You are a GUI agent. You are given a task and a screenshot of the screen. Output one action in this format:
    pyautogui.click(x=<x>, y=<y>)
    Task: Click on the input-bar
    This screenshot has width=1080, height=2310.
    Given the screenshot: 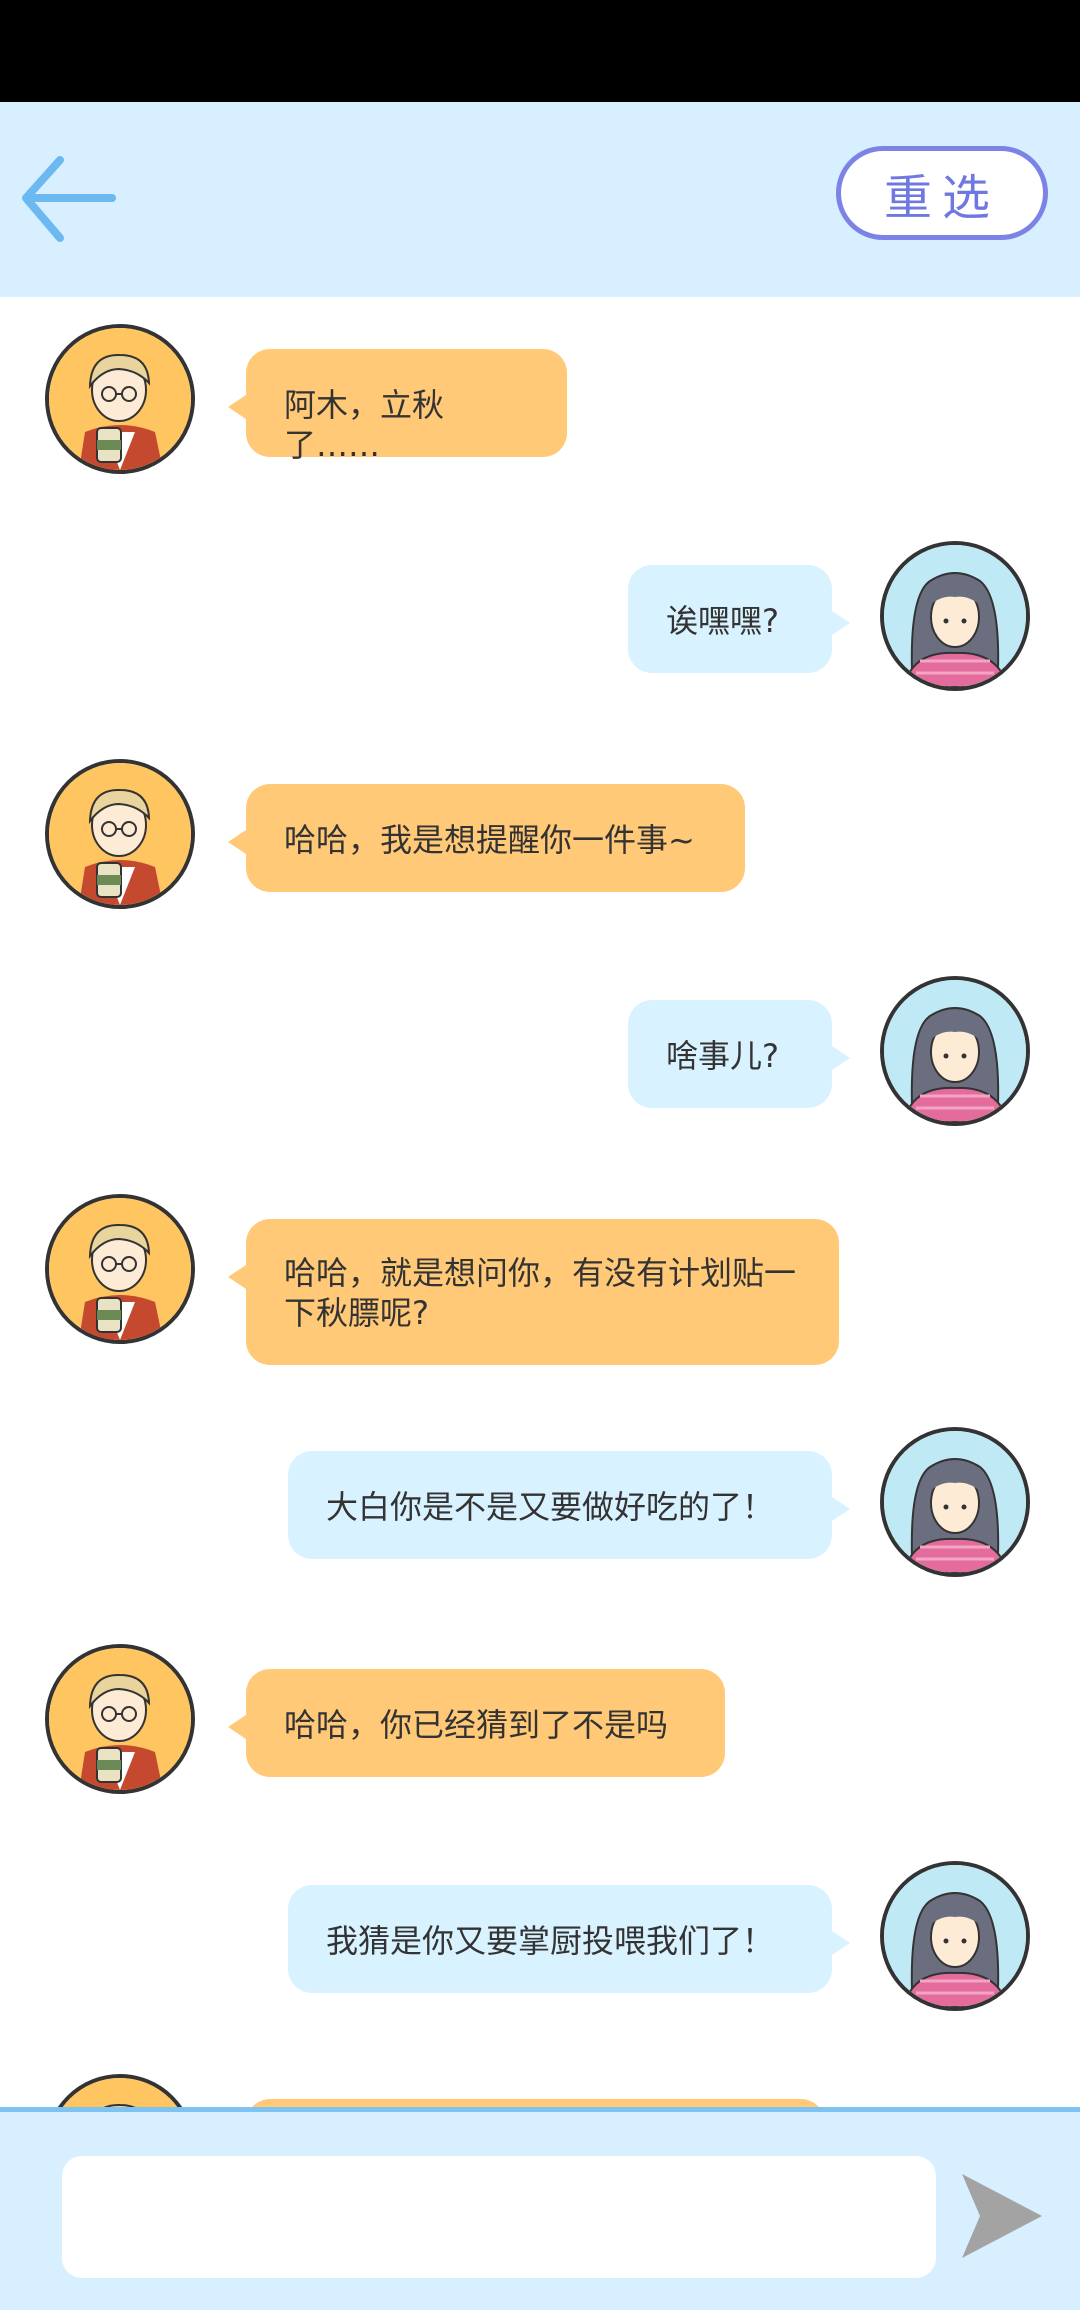 What is the action you would take?
    pyautogui.click(x=540, y=2208)
    